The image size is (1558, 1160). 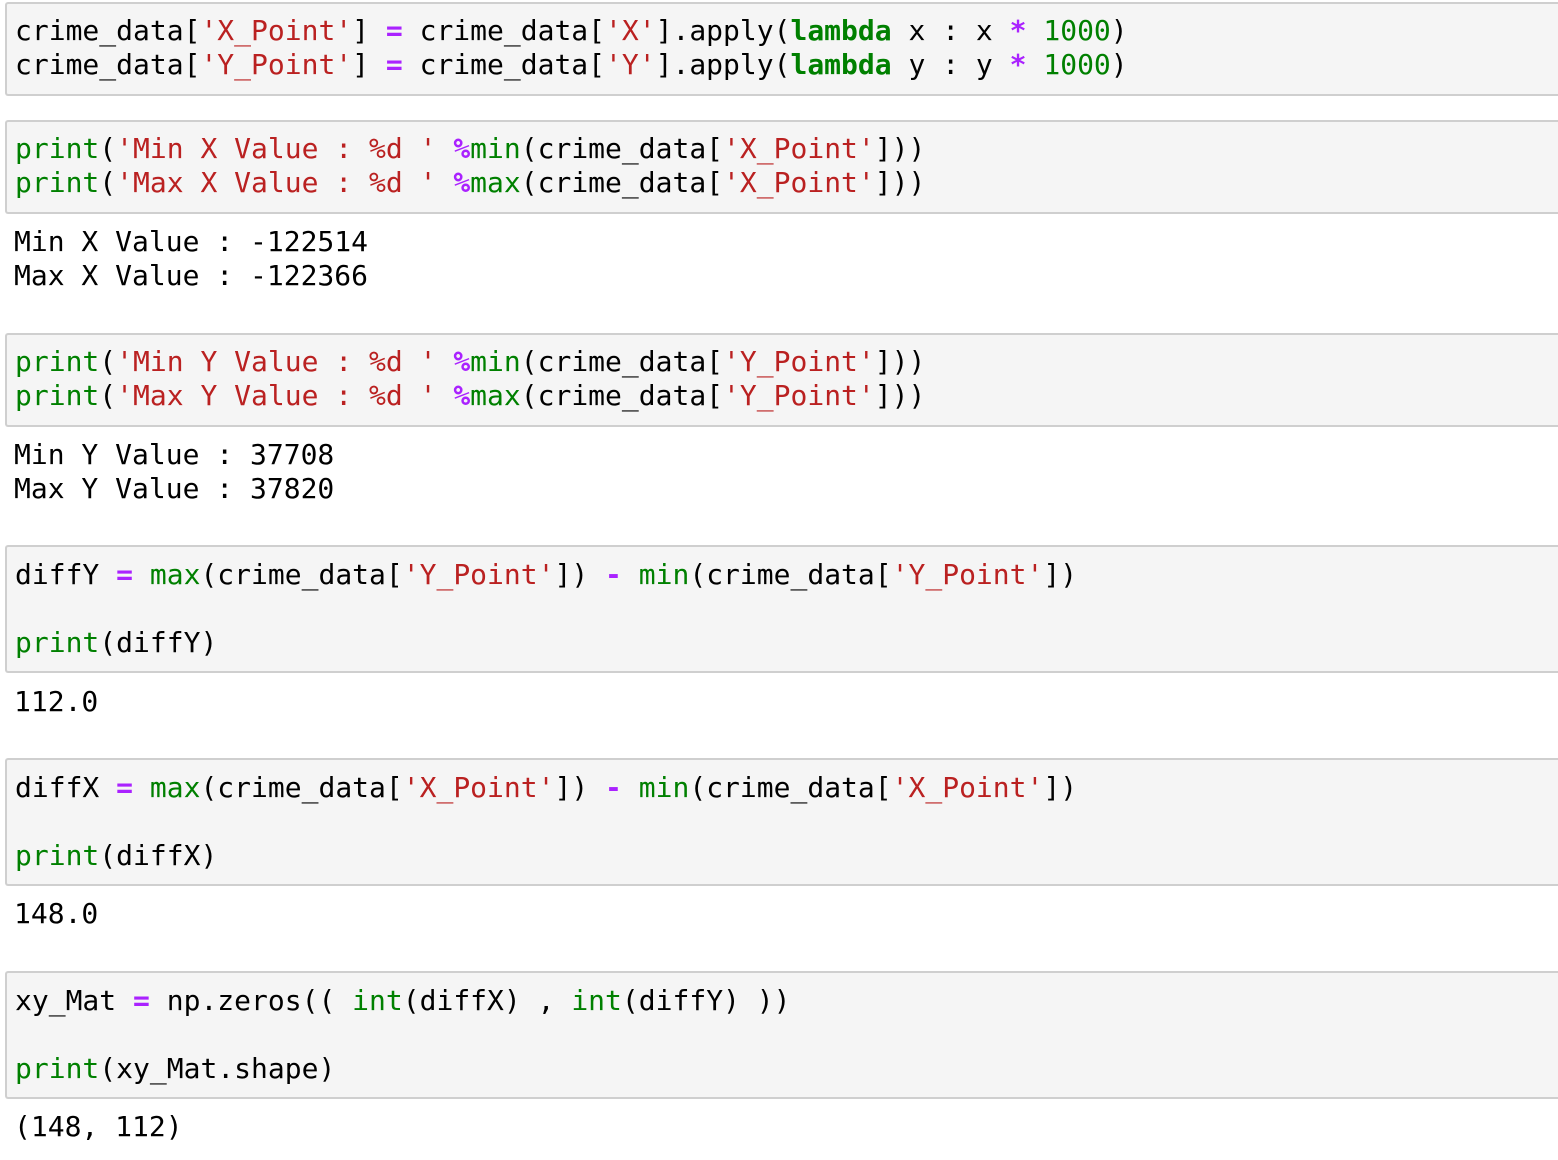 I want to click on code-text: y, so click(x=950, y=64).